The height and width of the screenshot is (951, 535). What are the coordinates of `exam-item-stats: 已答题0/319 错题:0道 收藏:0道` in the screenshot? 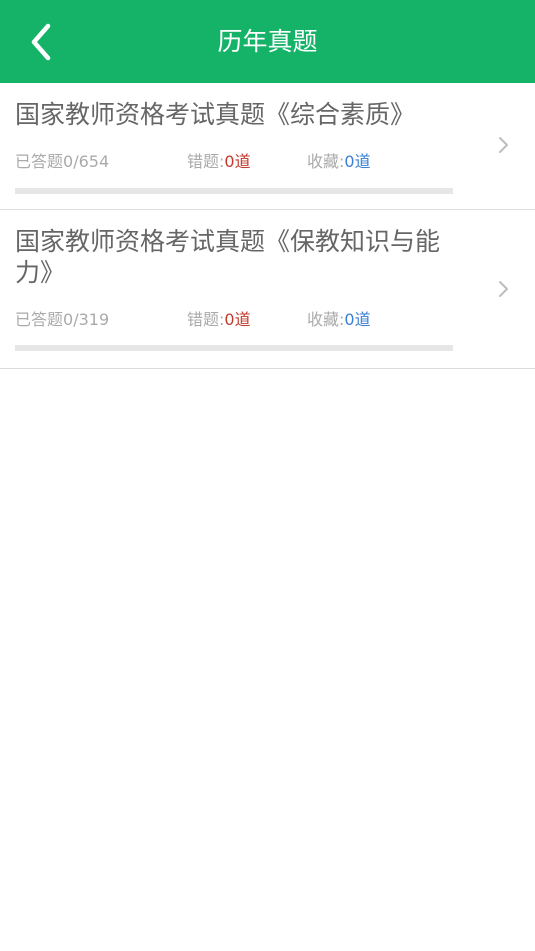 It's located at (235, 320).